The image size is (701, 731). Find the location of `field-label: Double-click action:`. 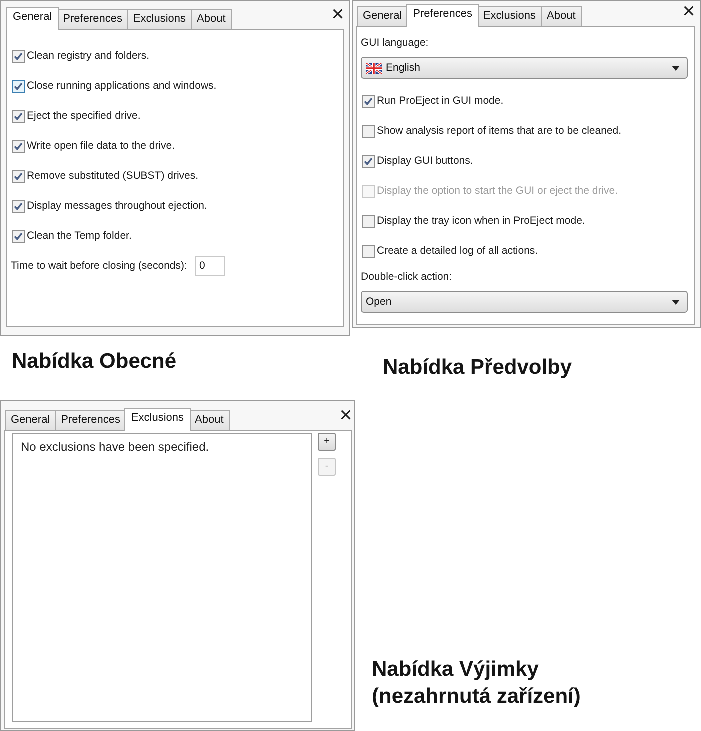

field-label: Double-click action: is located at coordinates (407, 277).